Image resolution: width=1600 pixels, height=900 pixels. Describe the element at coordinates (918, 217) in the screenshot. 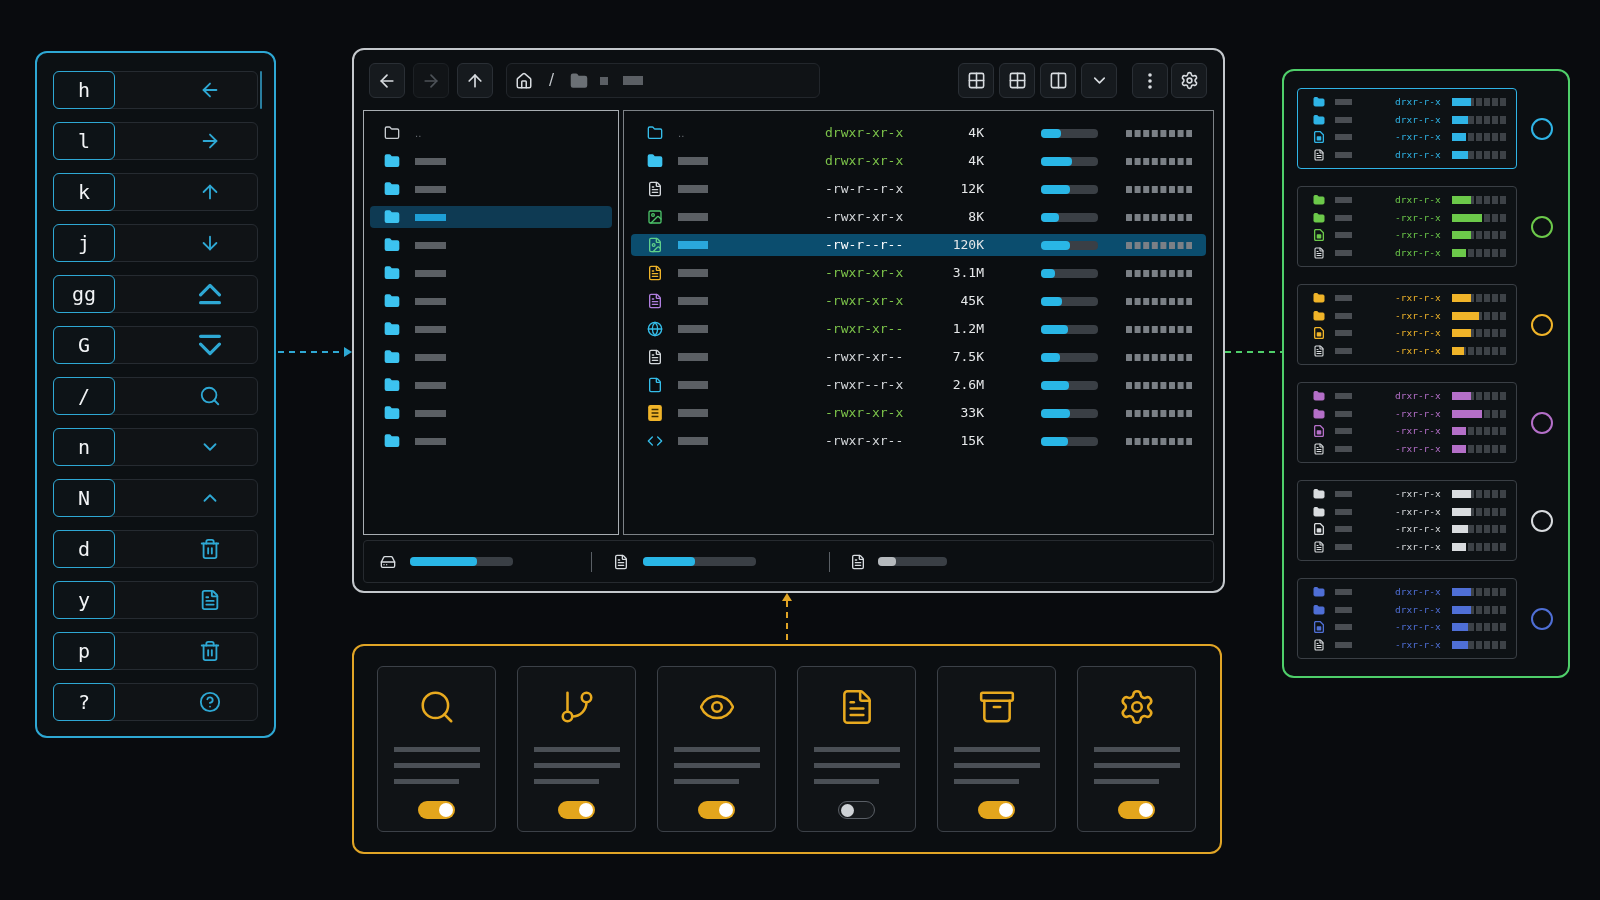

I see `file-row: -rwxr-xr-x 8K` at that location.